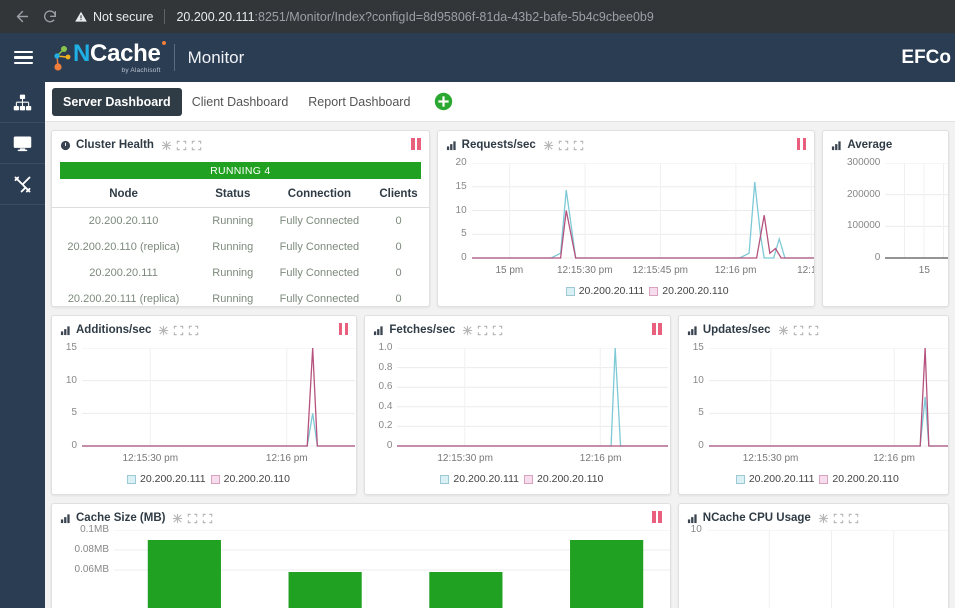 This screenshot has height=608, width=955. I want to click on menu-toggle-button, so click(23, 57).